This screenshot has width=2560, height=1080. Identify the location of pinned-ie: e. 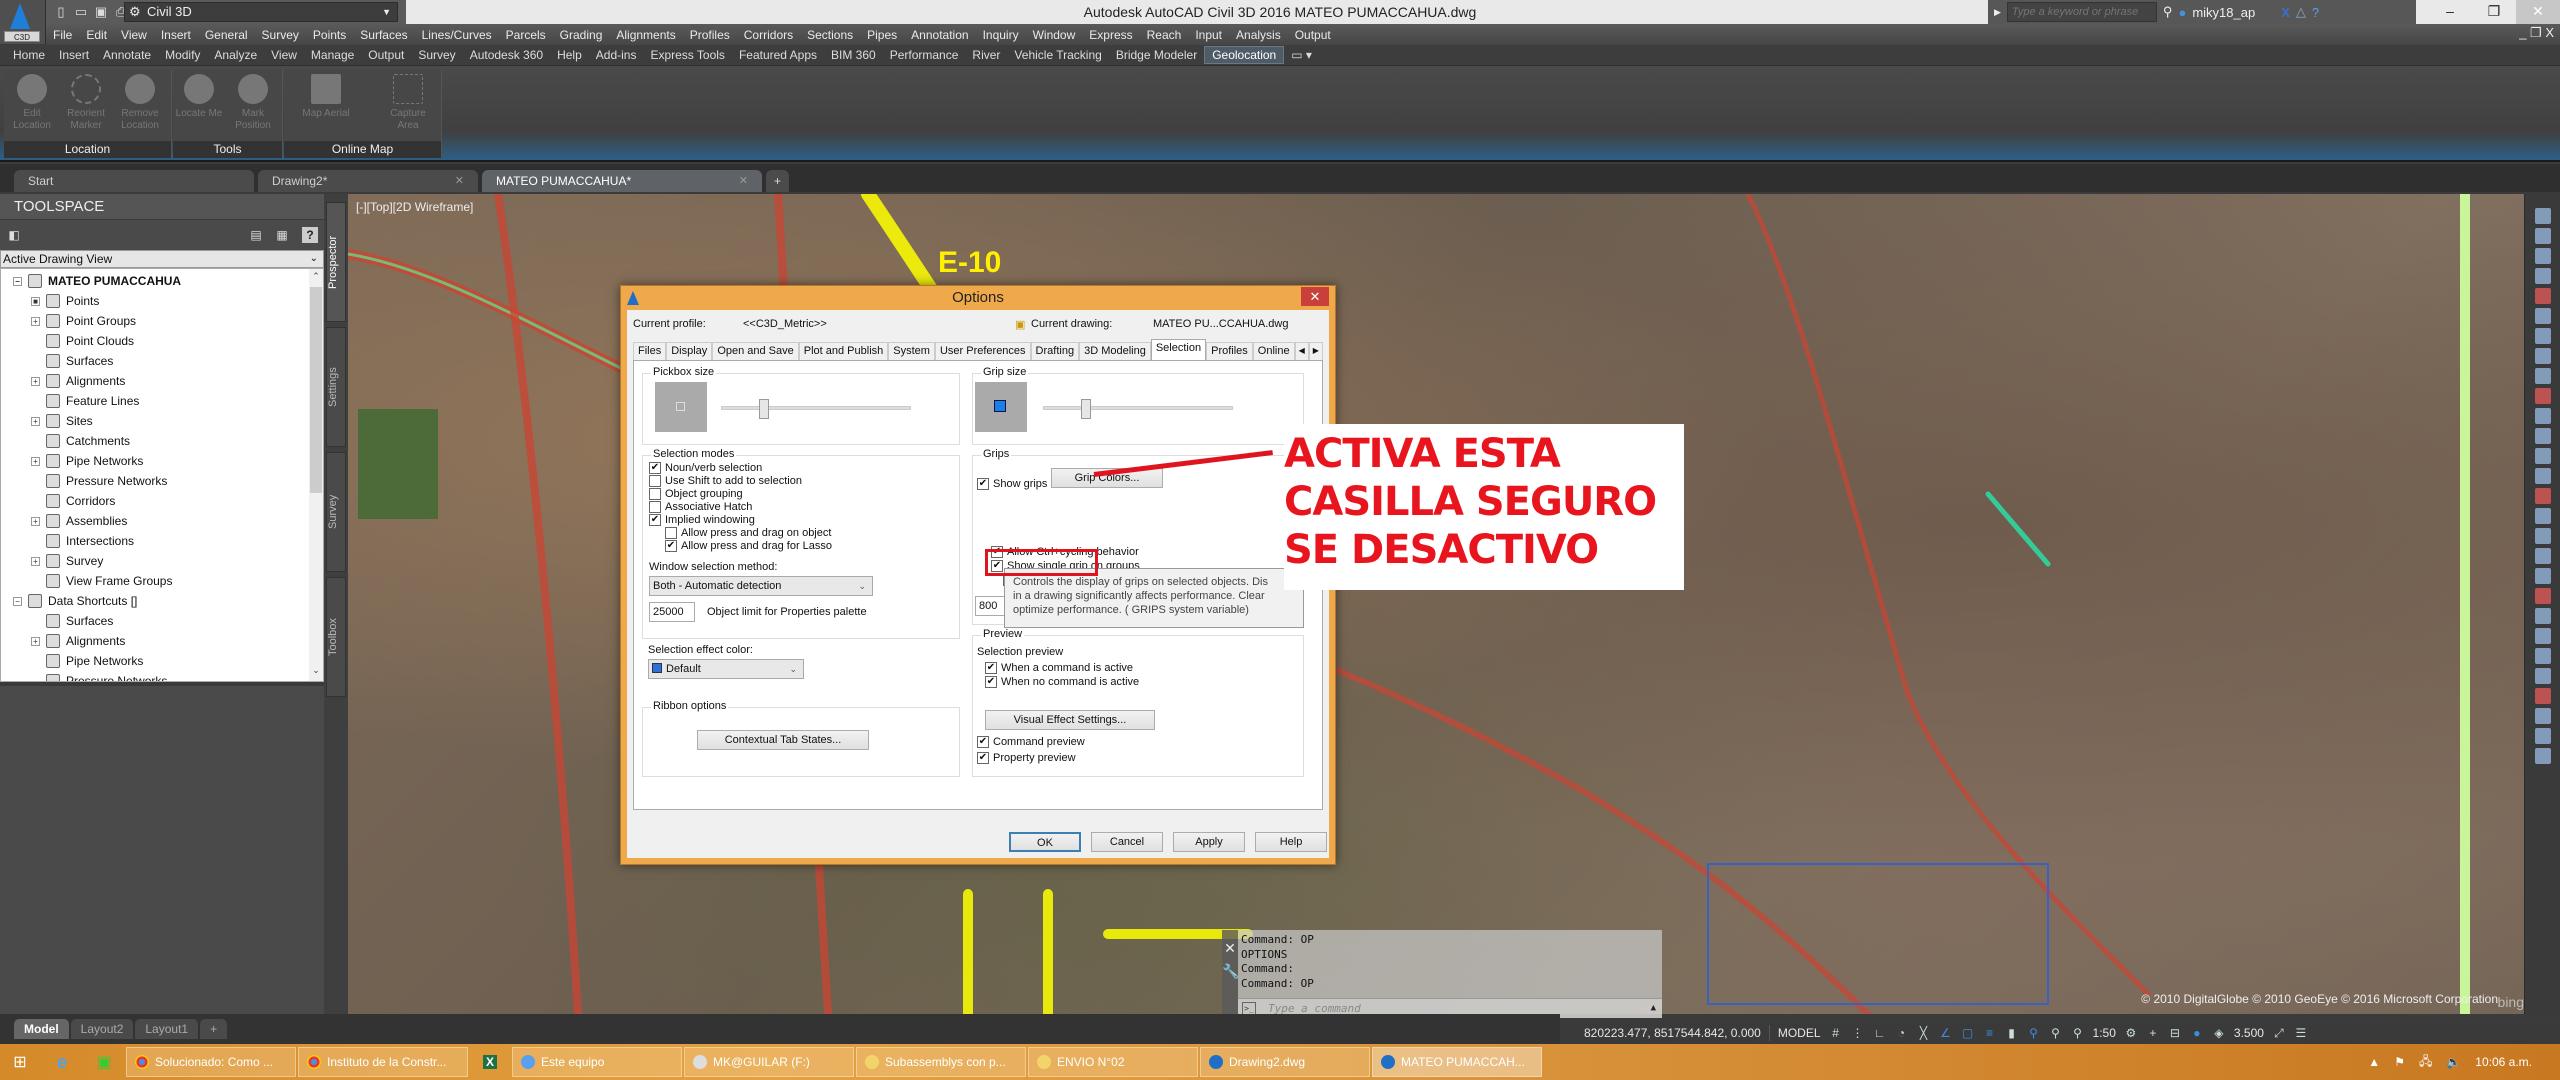
(62, 1062).